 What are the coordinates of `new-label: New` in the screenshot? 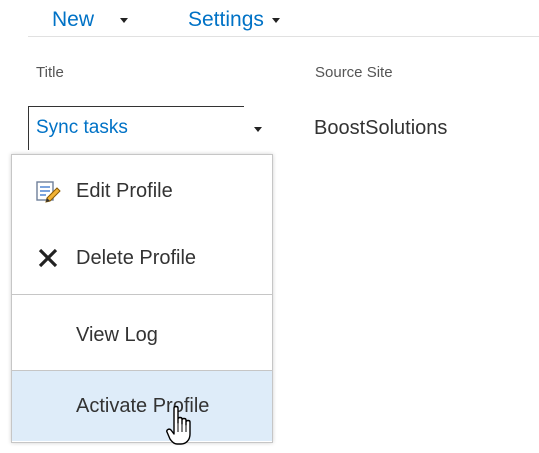 It's located at (73, 19).